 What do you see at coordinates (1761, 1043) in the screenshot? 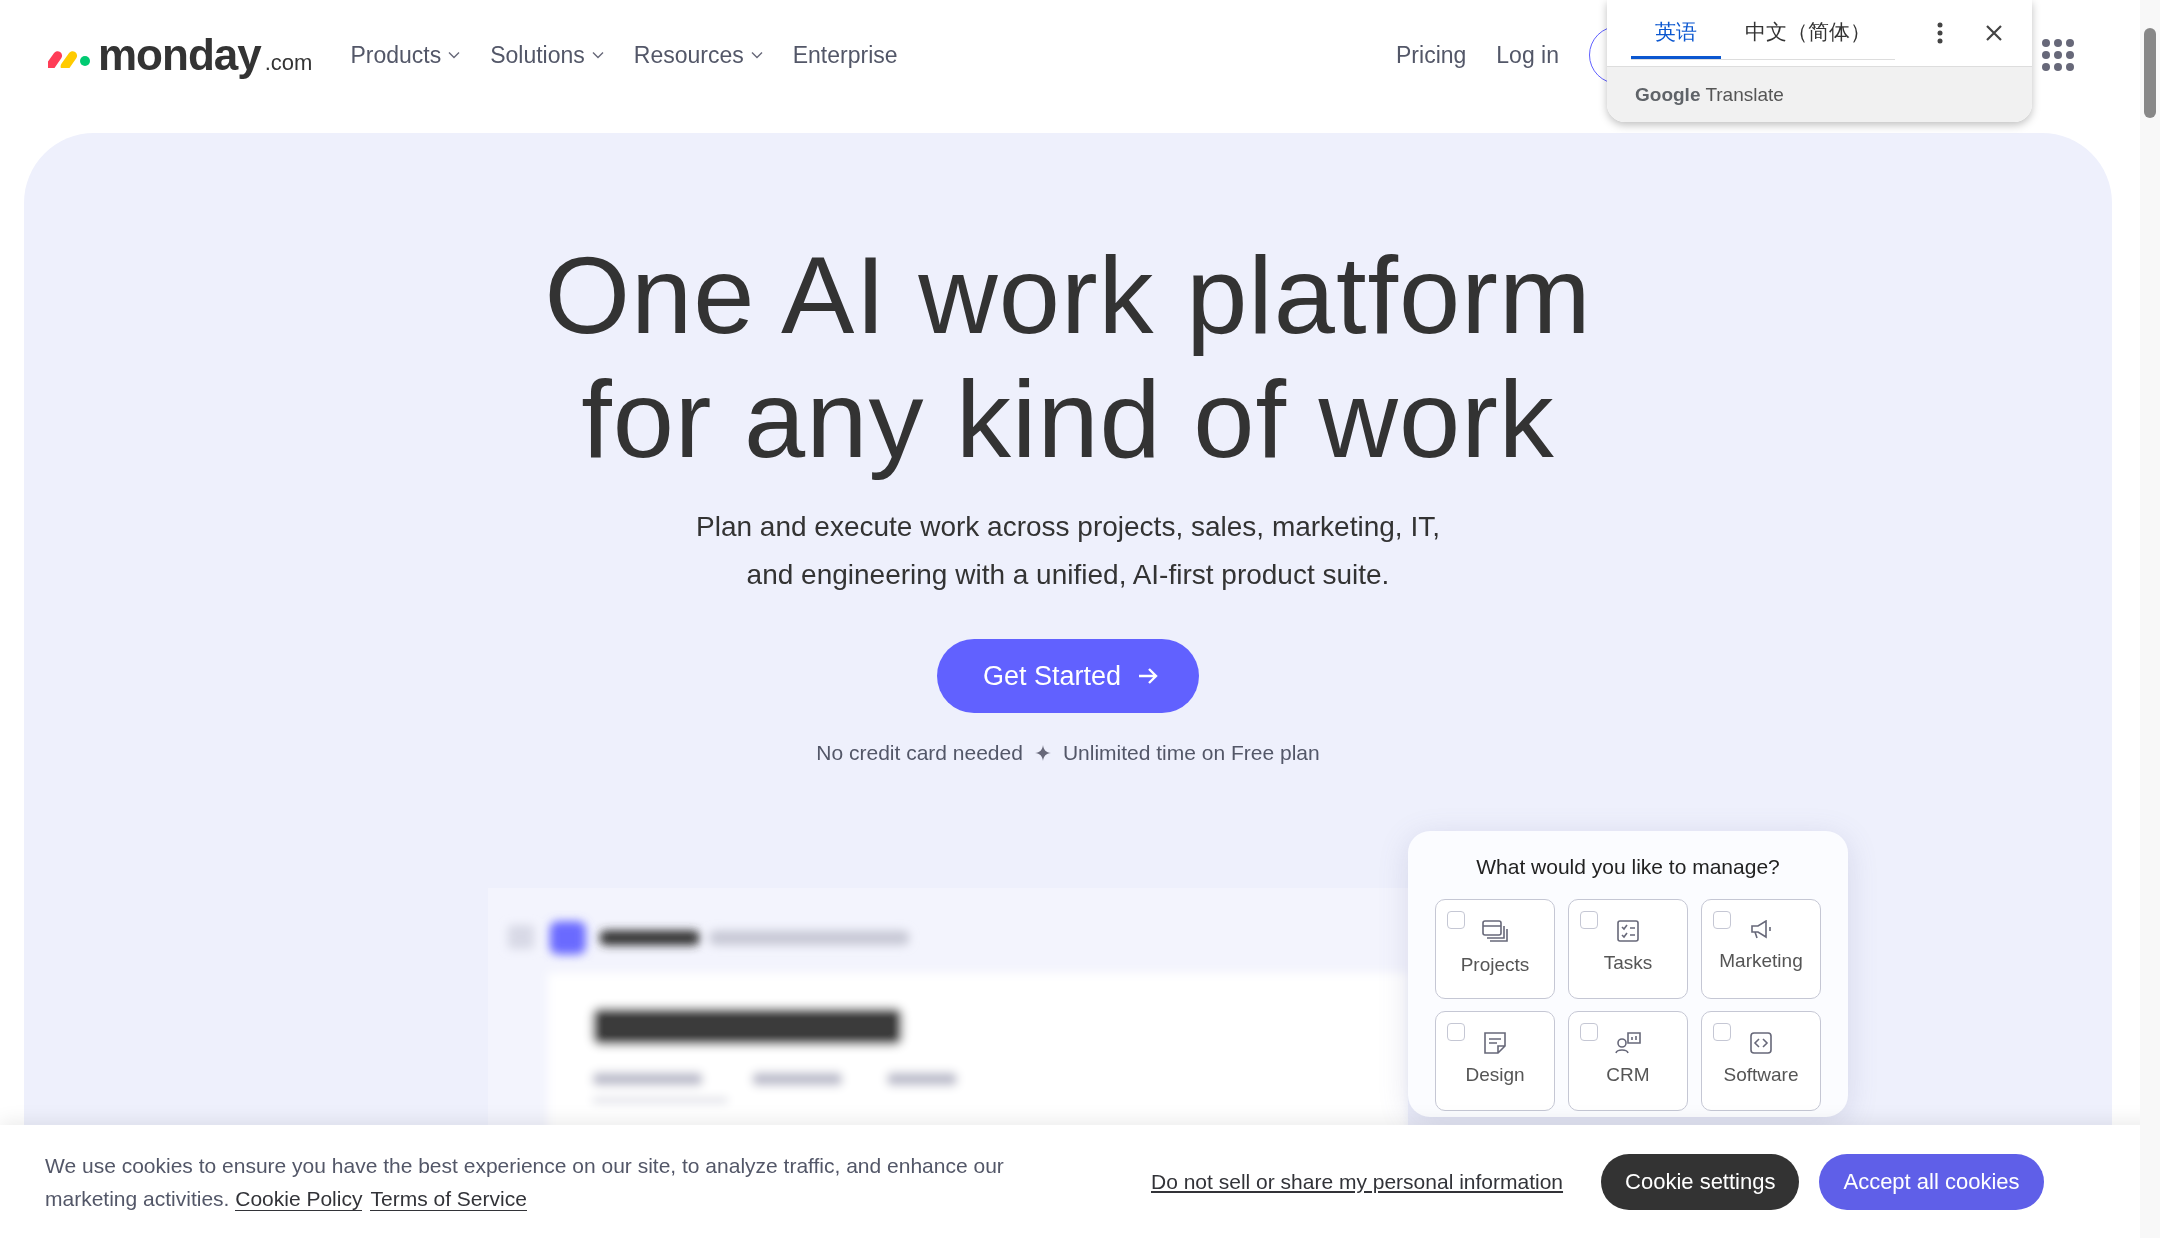
I see `code-icon` at bounding box center [1761, 1043].